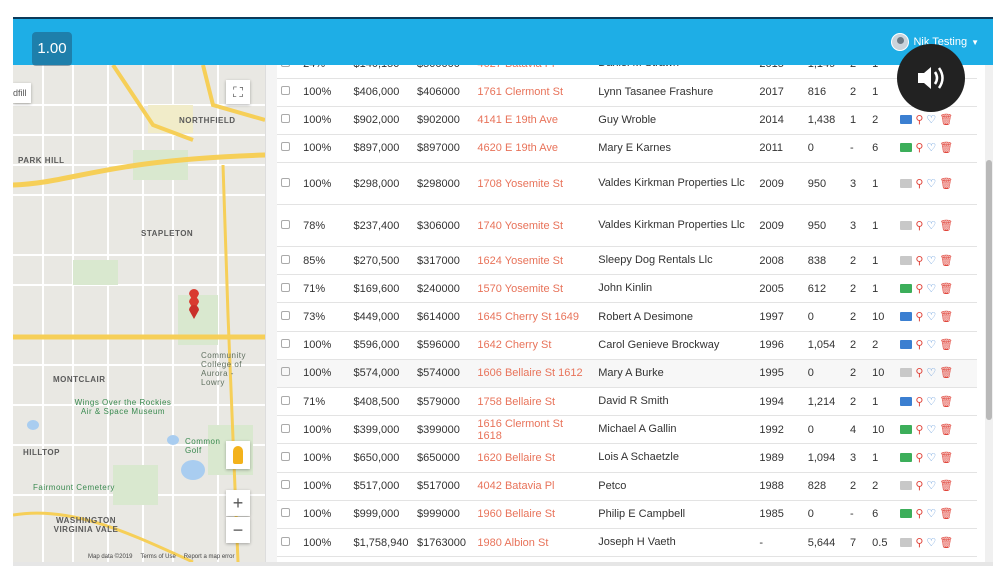 The width and height of the screenshot is (1000, 573). What do you see at coordinates (238, 530) in the screenshot?
I see `zoom-out-button: −` at bounding box center [238, 530].